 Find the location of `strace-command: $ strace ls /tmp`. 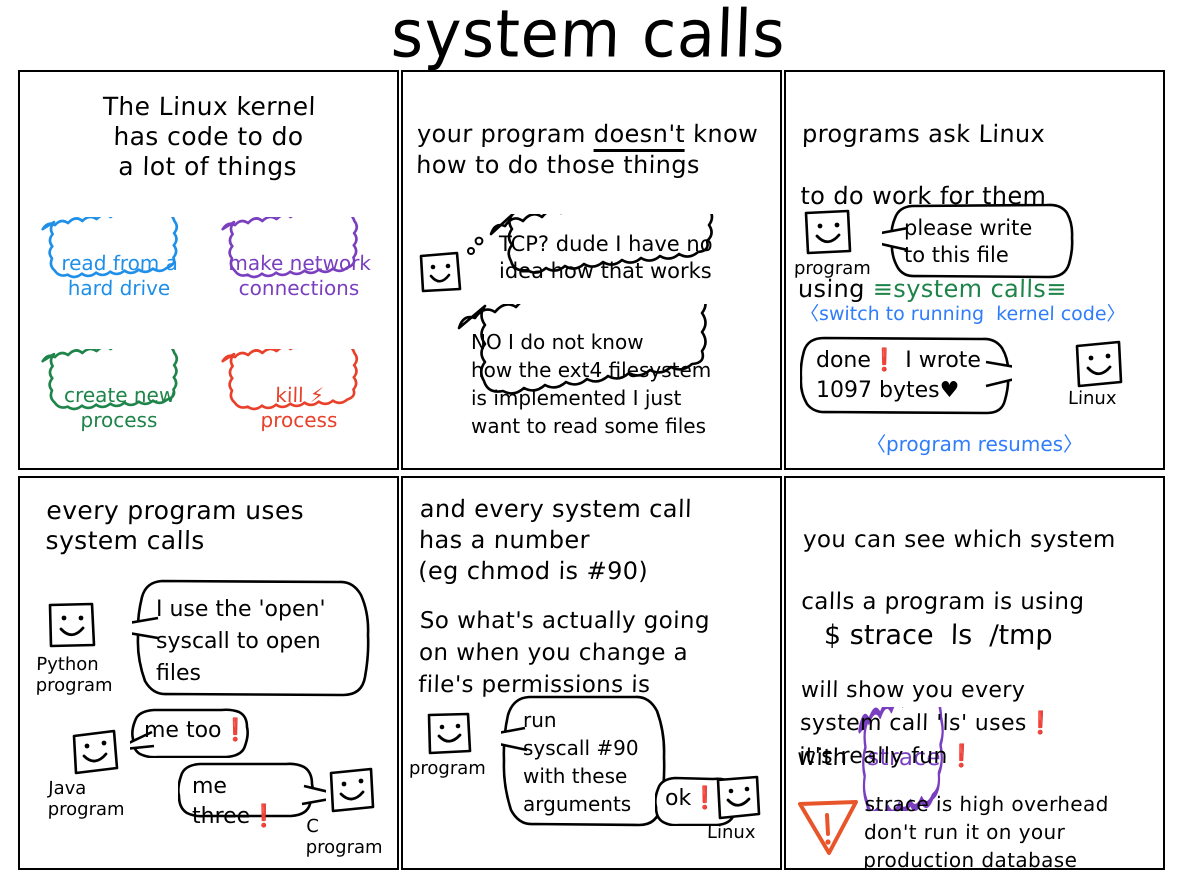

strace-command: $ strace ls /tmp is located at coordinates (938, 635).